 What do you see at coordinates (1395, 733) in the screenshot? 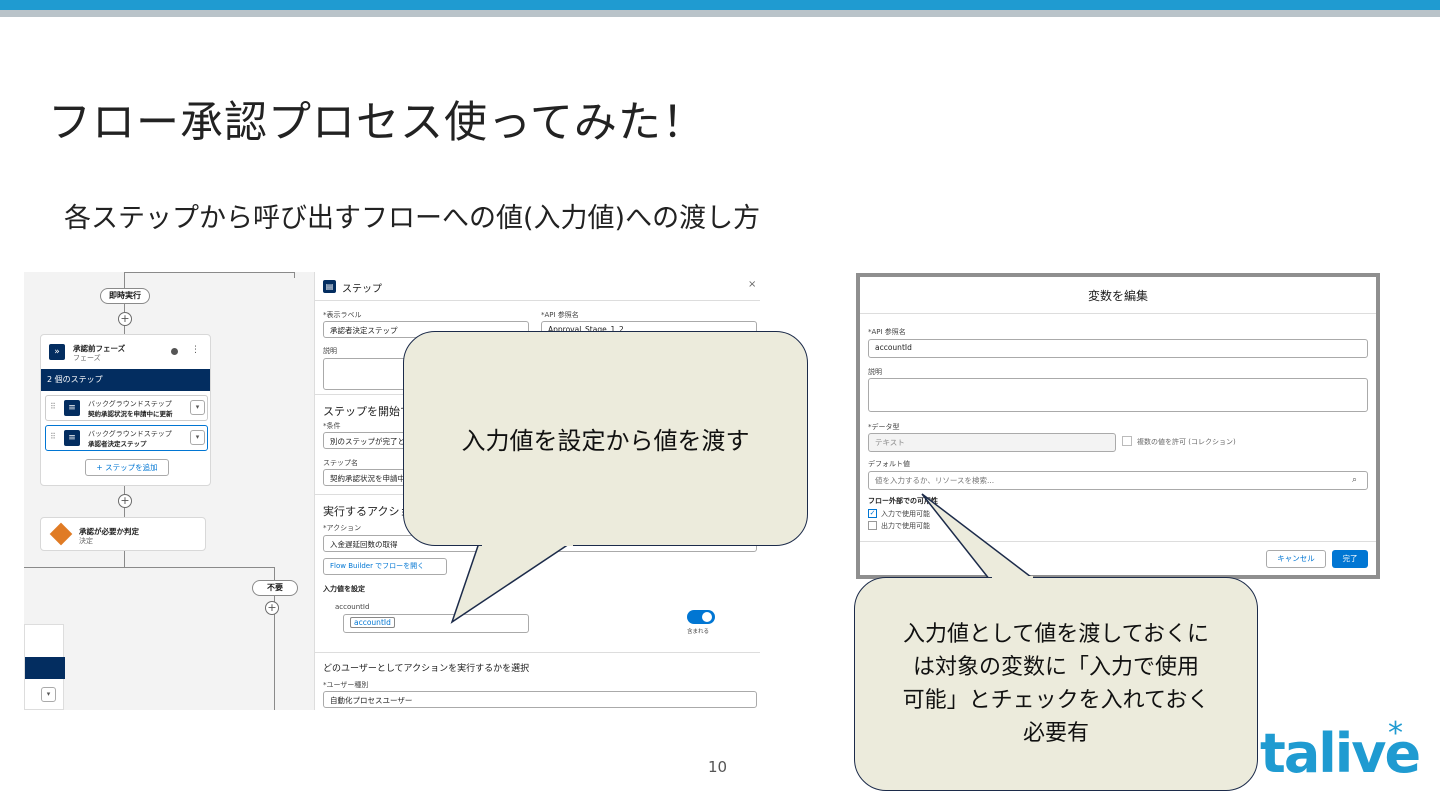
I see `asterisk-icon: *` at bounding box center [1395, 733].